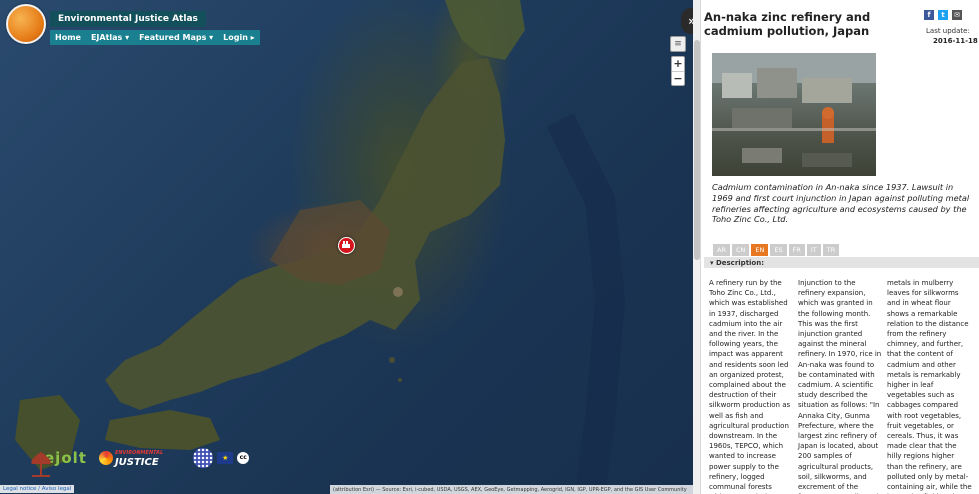  What do you see at coordinates (68, 37) in the screenshot?
I see `nav-home: Home` at bounding box center [68, 37].